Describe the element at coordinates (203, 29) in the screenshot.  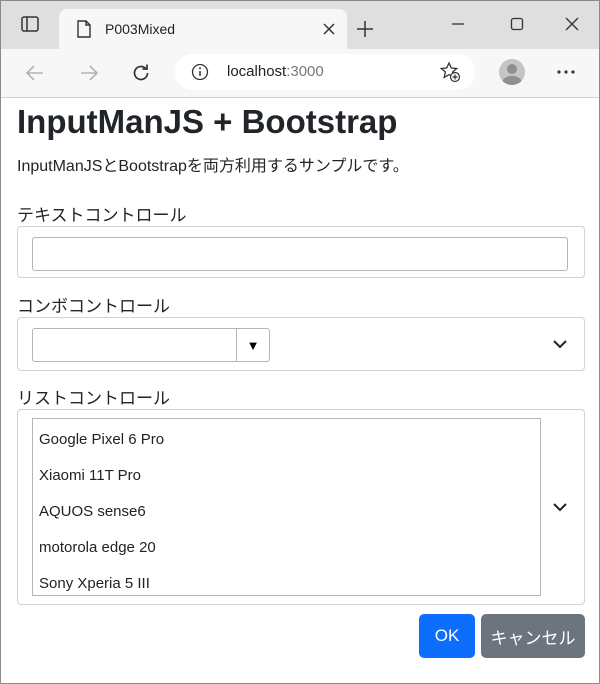
I see `browser-tab: P003Mixed` at that location.